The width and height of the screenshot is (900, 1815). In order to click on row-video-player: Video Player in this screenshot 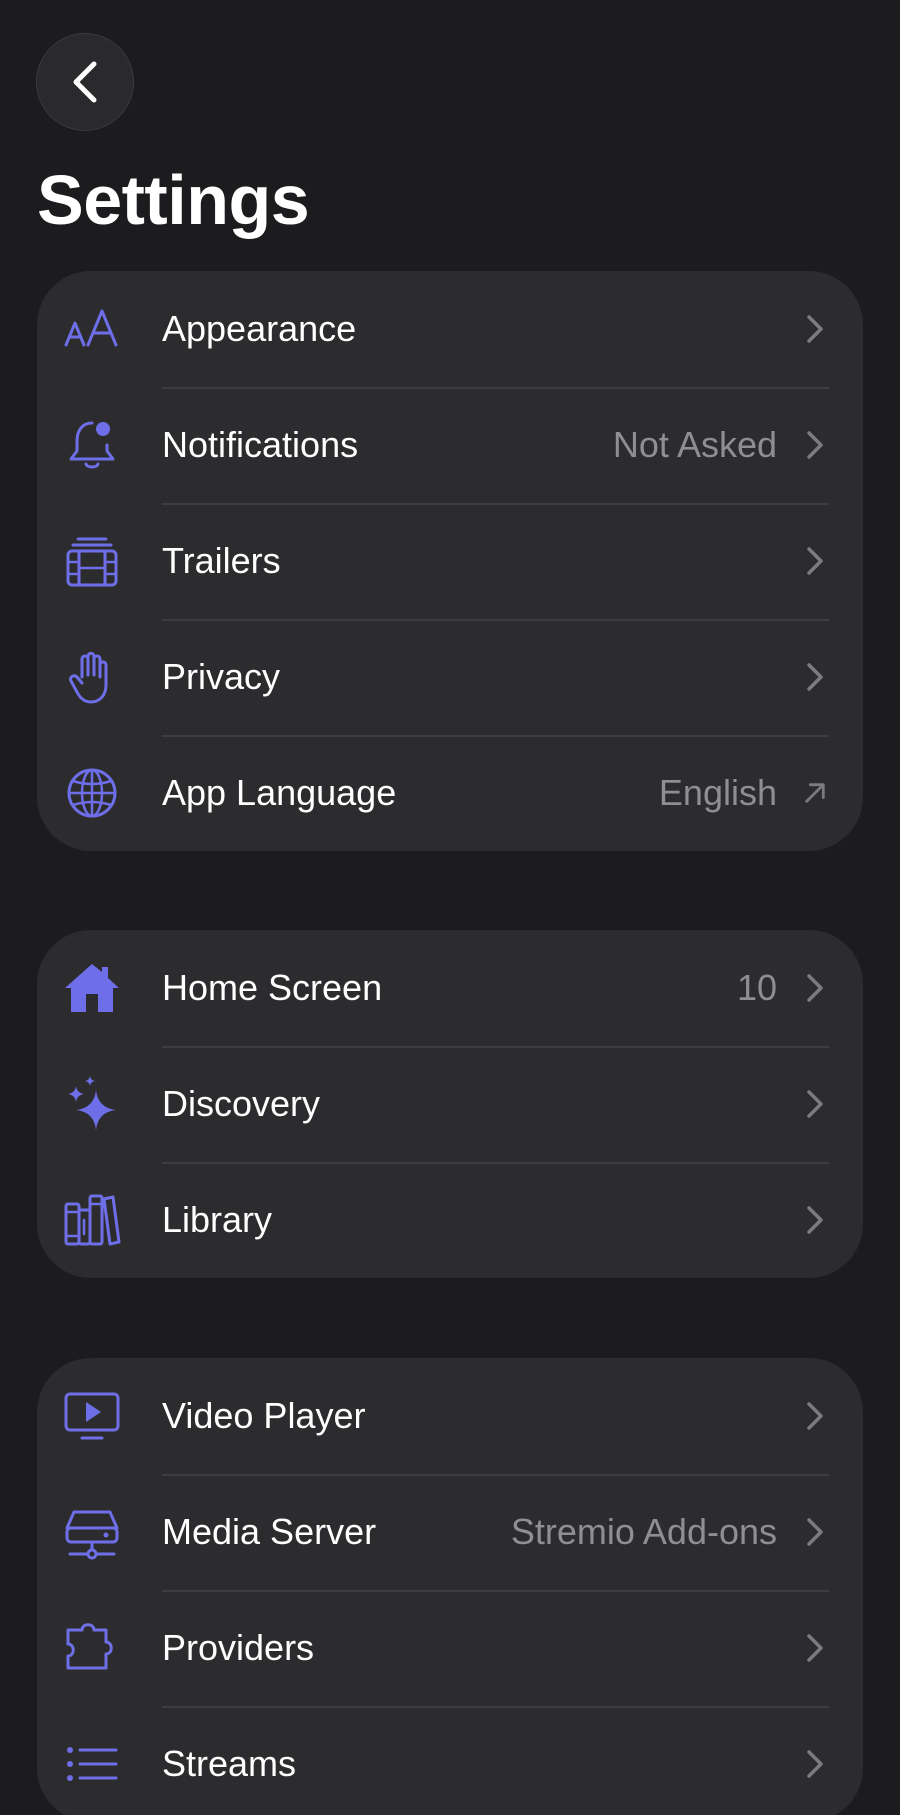, I will do `click(450, 1416)`.